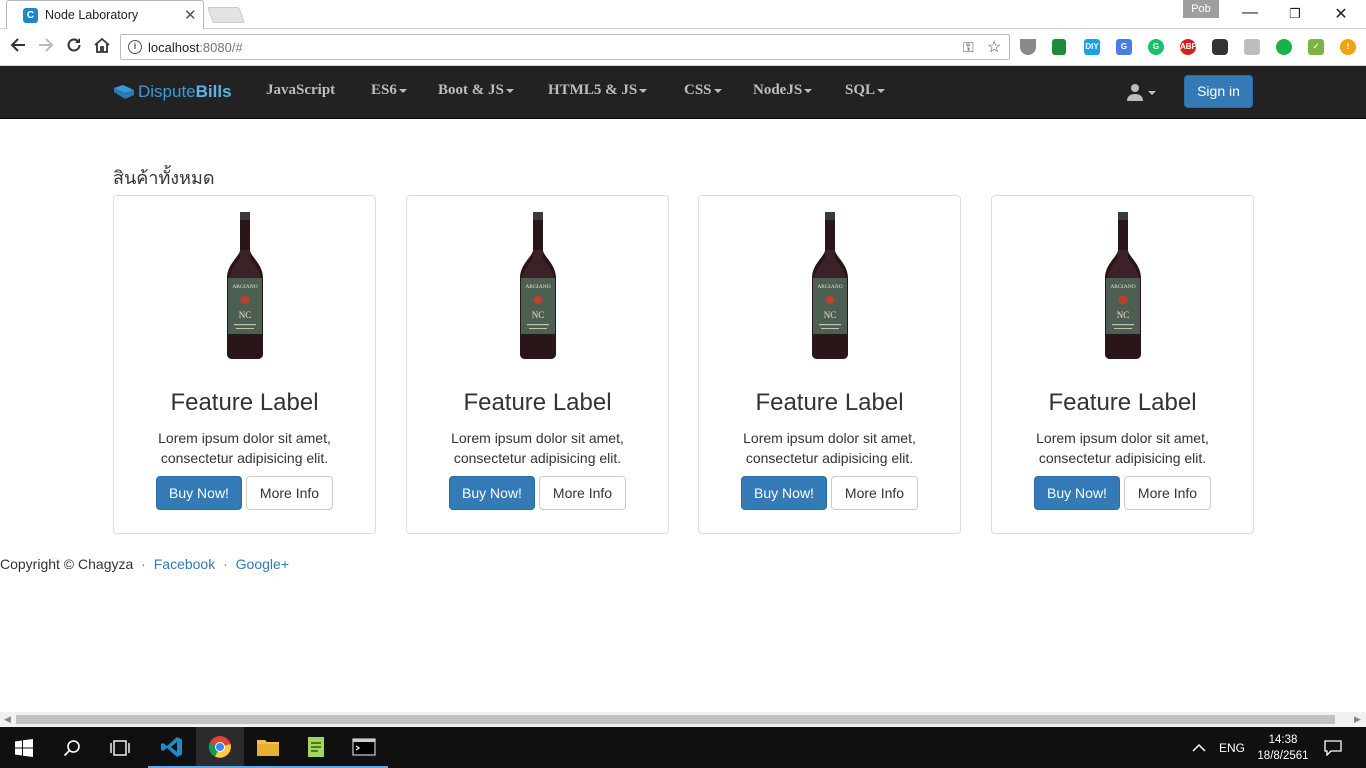 This screenshot has height=768, width=1366. What do you see at coordinates (1201, 9) in the screenshot?
I see `profile-button: Pob` at bounding box center [1201, 9].